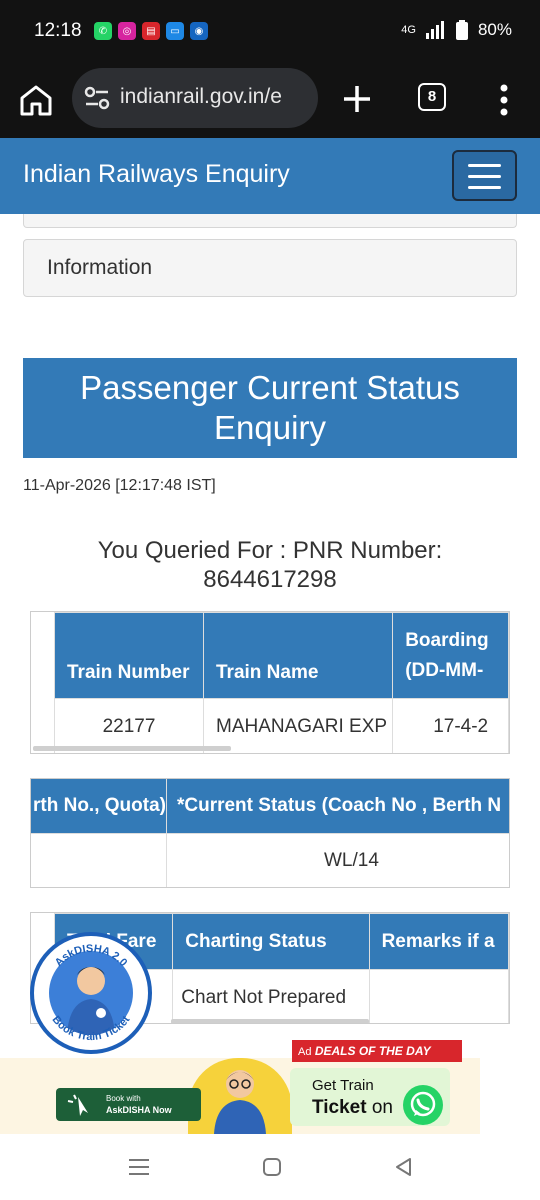 This screenshot has height=1200, width=540. What do you see at coordinates (337, 860) in the screenshot?
I see `cell-current-status: WL/14` at bounding box center [337, 860].